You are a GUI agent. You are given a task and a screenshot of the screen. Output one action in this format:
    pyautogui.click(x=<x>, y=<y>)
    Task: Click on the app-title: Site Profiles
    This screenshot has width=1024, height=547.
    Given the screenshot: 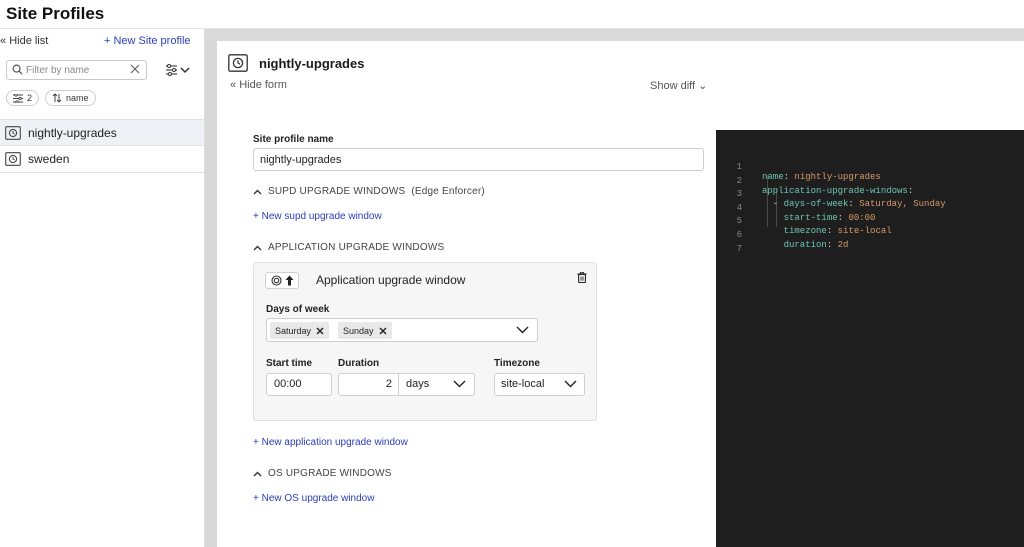 What is the action you would take?
    pyautogui.click(x=55, y=13)
    